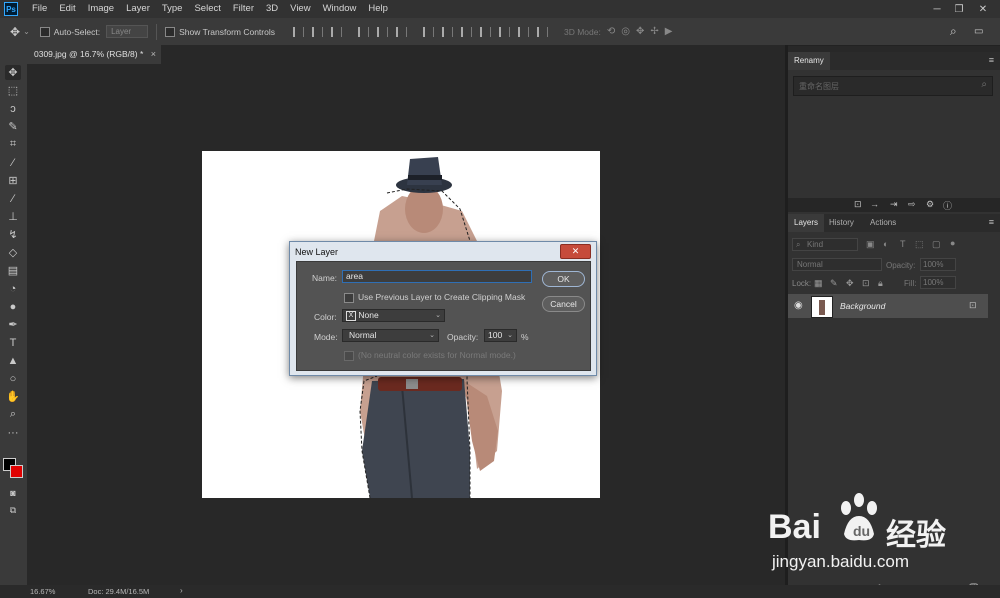  I want to click on distribute-vcenter-icon, so click(447, 31).